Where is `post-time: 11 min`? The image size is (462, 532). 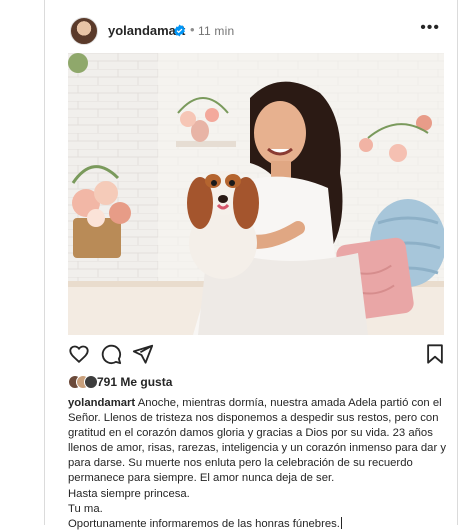
post-time: 11 min is located at coordinates (216, 31).